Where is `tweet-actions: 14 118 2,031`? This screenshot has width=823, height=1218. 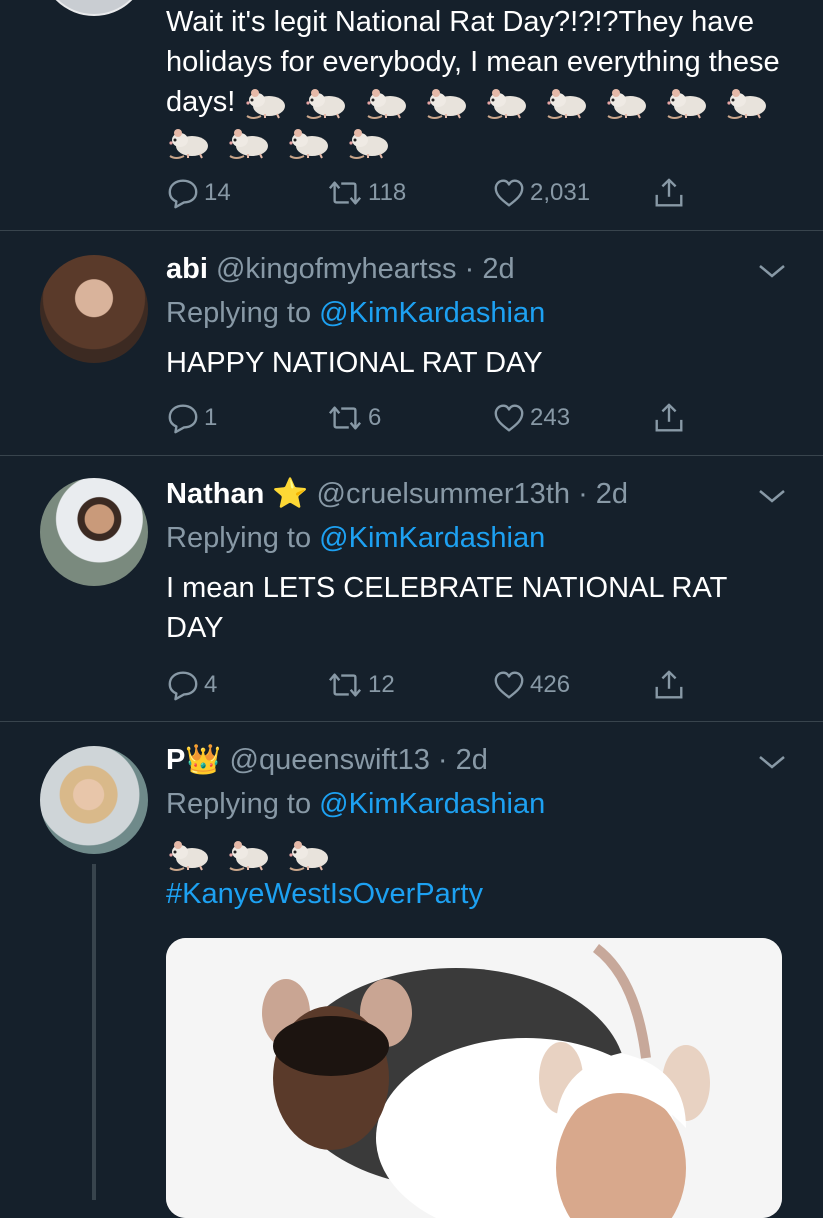 tweet-actions: 14 118 2,031 is located at coordinates (446, 194).